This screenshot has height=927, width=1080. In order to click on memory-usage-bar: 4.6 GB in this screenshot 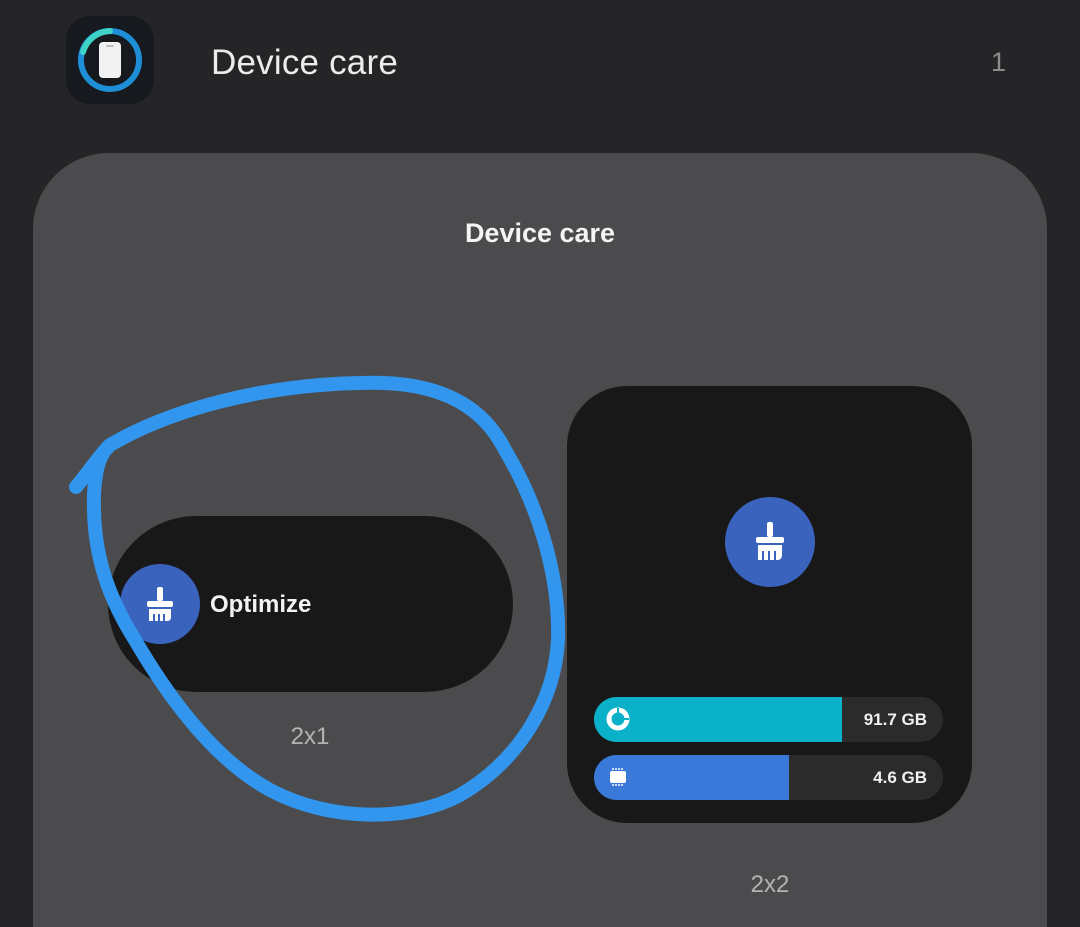, I will do `click(768, 777)`.